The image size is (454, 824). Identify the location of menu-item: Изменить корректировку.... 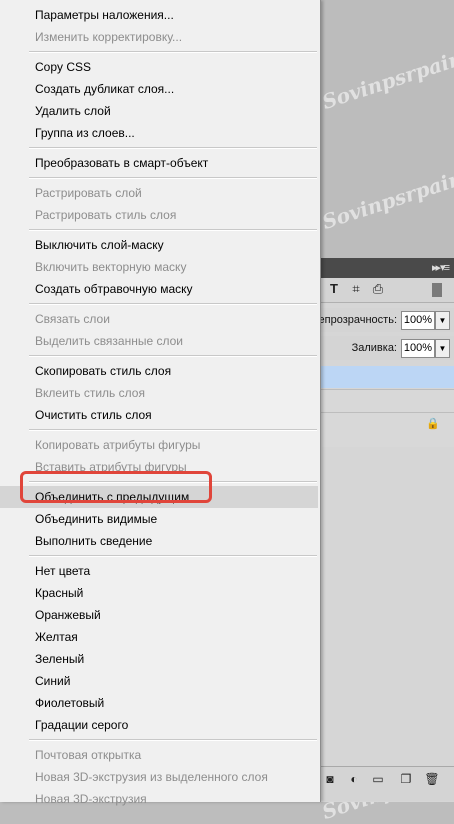
(109, 37).